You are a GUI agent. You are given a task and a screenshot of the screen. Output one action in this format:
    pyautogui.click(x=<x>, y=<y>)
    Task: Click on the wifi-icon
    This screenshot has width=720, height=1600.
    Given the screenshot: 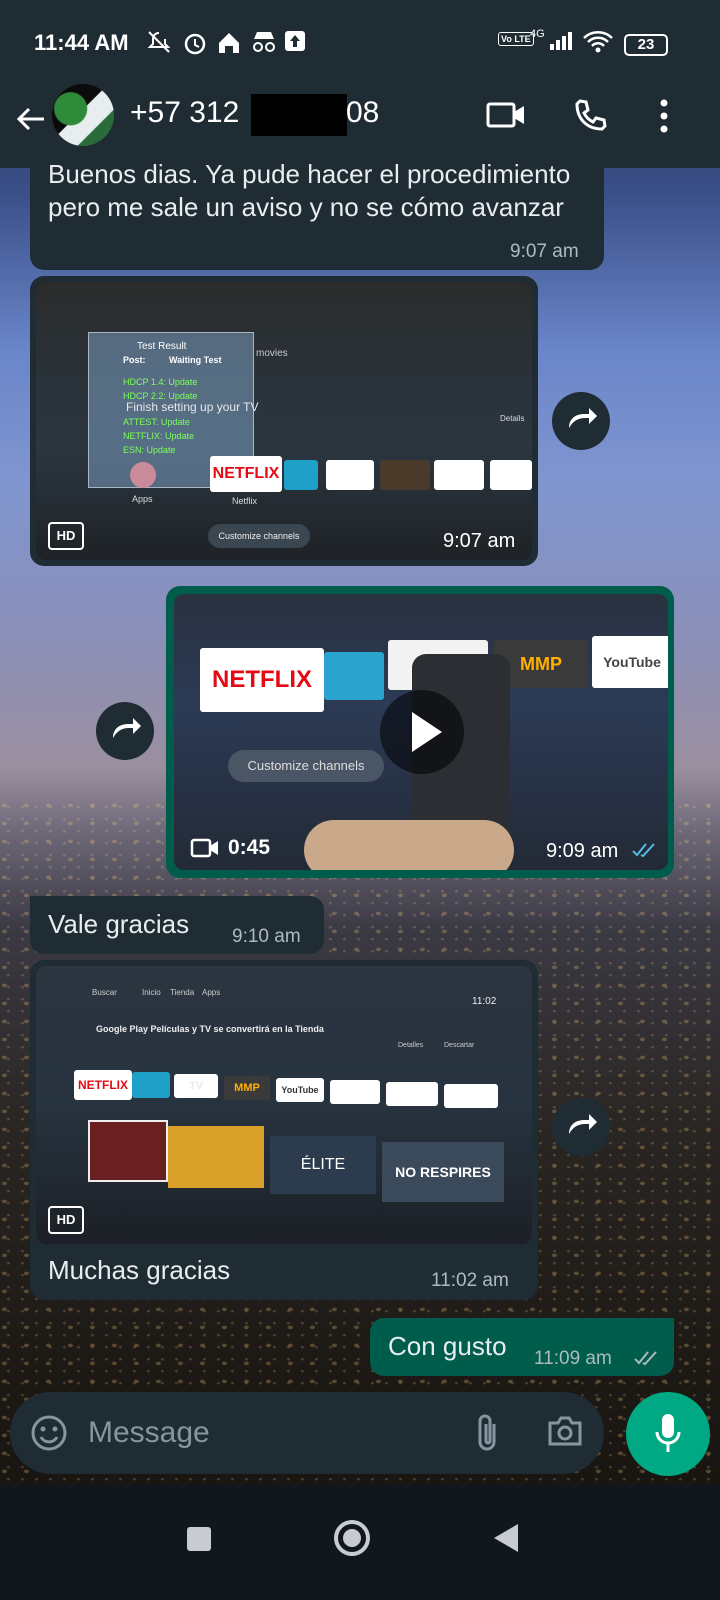 What is the action you would take?
    pyautogui.click(x=598, y=45)
    